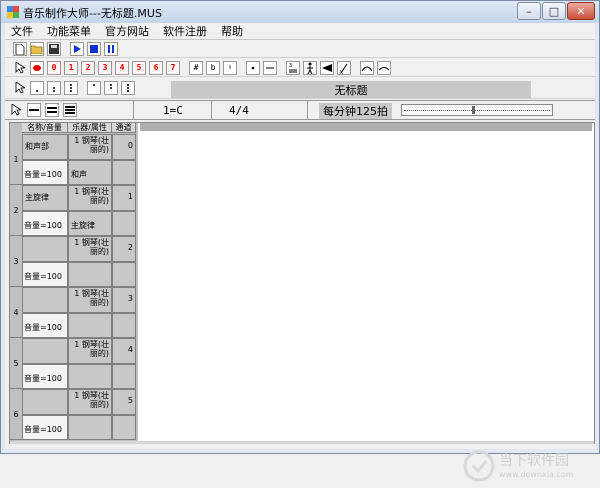  What do you see at coordinates (300, 12) in the screenshot?
I see `title-bar: 音乐制作大师---无标题.MUS – □ ✕` at bounding box center [300, 12].